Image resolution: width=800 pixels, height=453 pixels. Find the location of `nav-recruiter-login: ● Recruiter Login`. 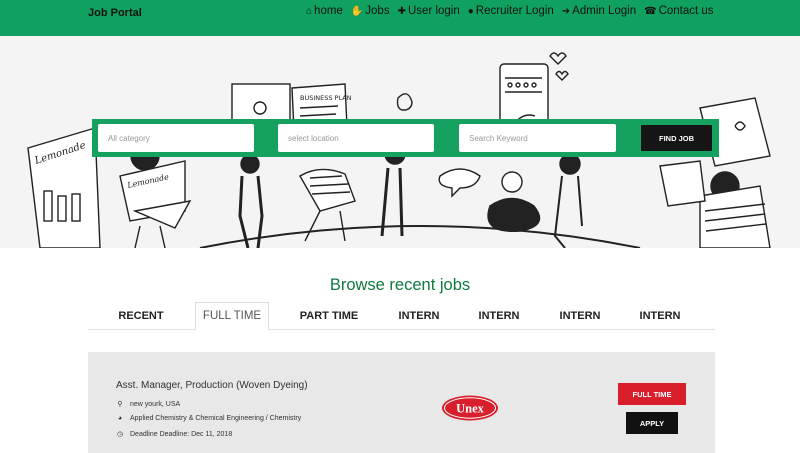

nav-recruiter-login: ● Recruiter Login is located at coordinates (511, 11).